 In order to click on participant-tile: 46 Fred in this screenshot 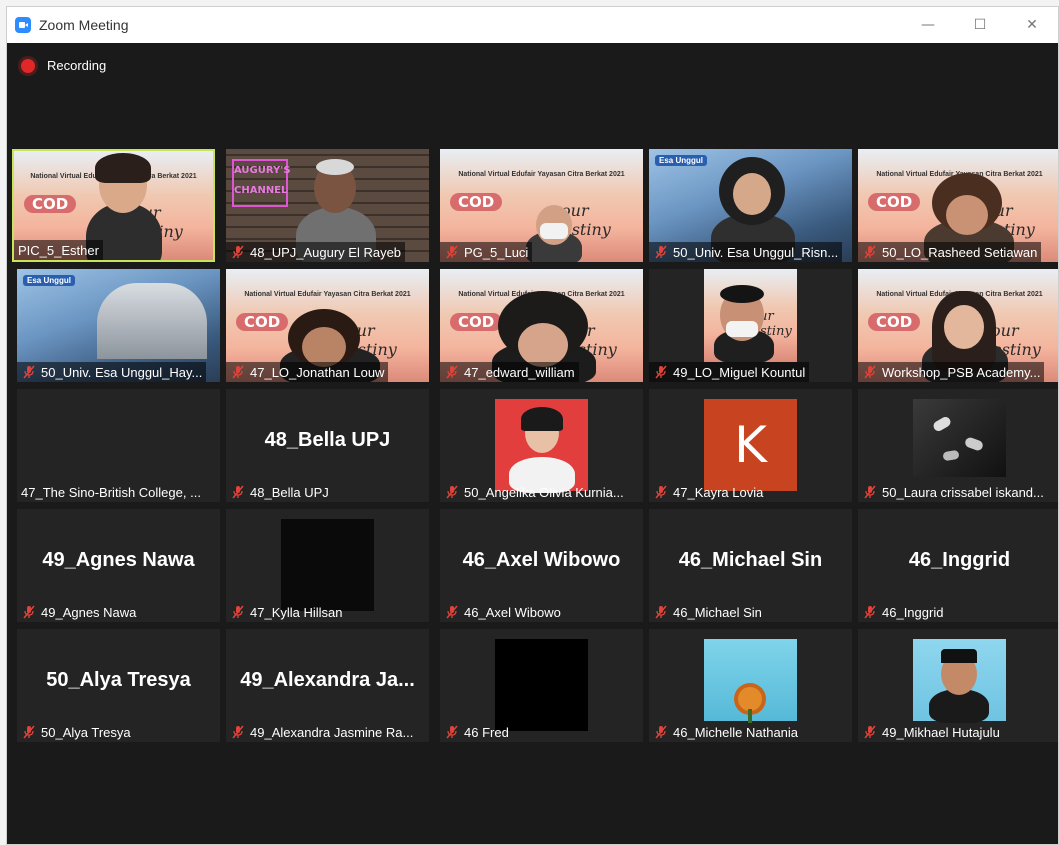, I will do `click(541, 685)`.